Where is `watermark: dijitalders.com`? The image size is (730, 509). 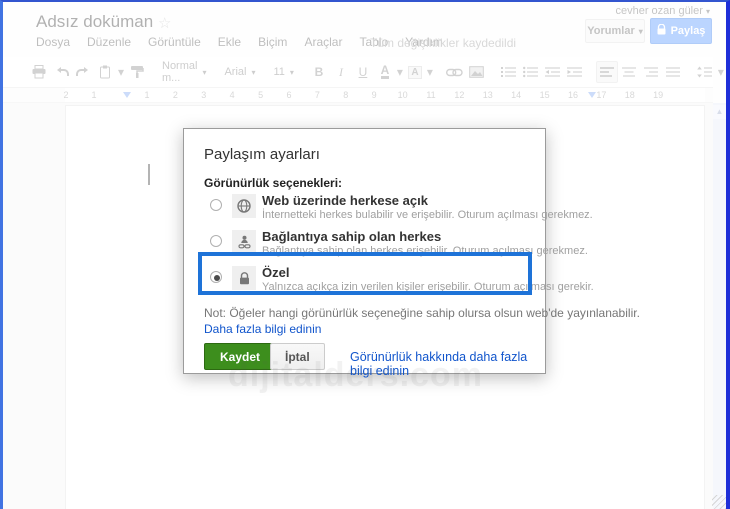
watermark: dijitalders.com is located at coordinates (355, 375).